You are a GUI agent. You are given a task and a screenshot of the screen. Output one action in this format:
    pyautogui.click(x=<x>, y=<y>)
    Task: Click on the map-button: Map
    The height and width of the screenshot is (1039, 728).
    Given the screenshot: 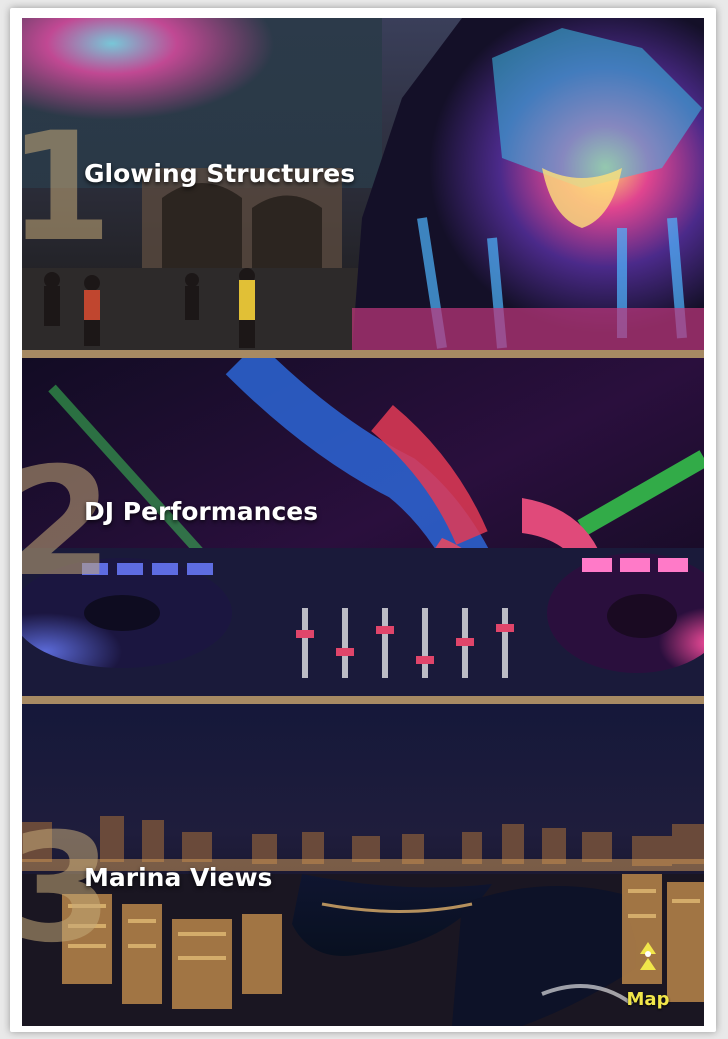 What is the action you would take?
    pyautogui.click(x=648, y=975)
    